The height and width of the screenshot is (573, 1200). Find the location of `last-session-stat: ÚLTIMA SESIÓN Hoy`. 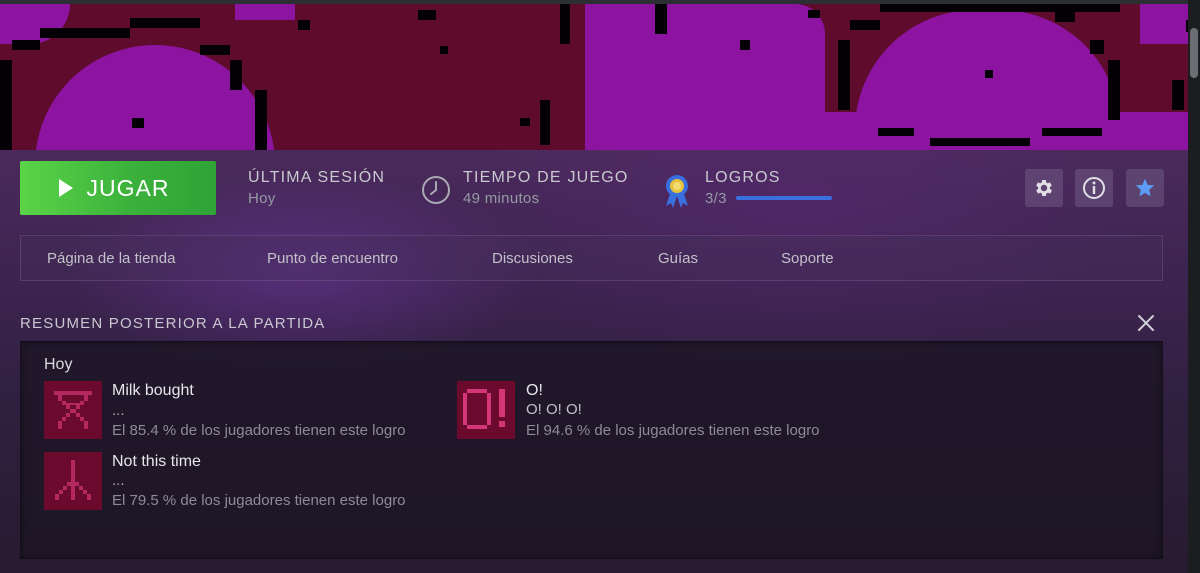

last-session-stat: ÚLTIMA SESIÓN Hoy is located at coordinates (316, 188).